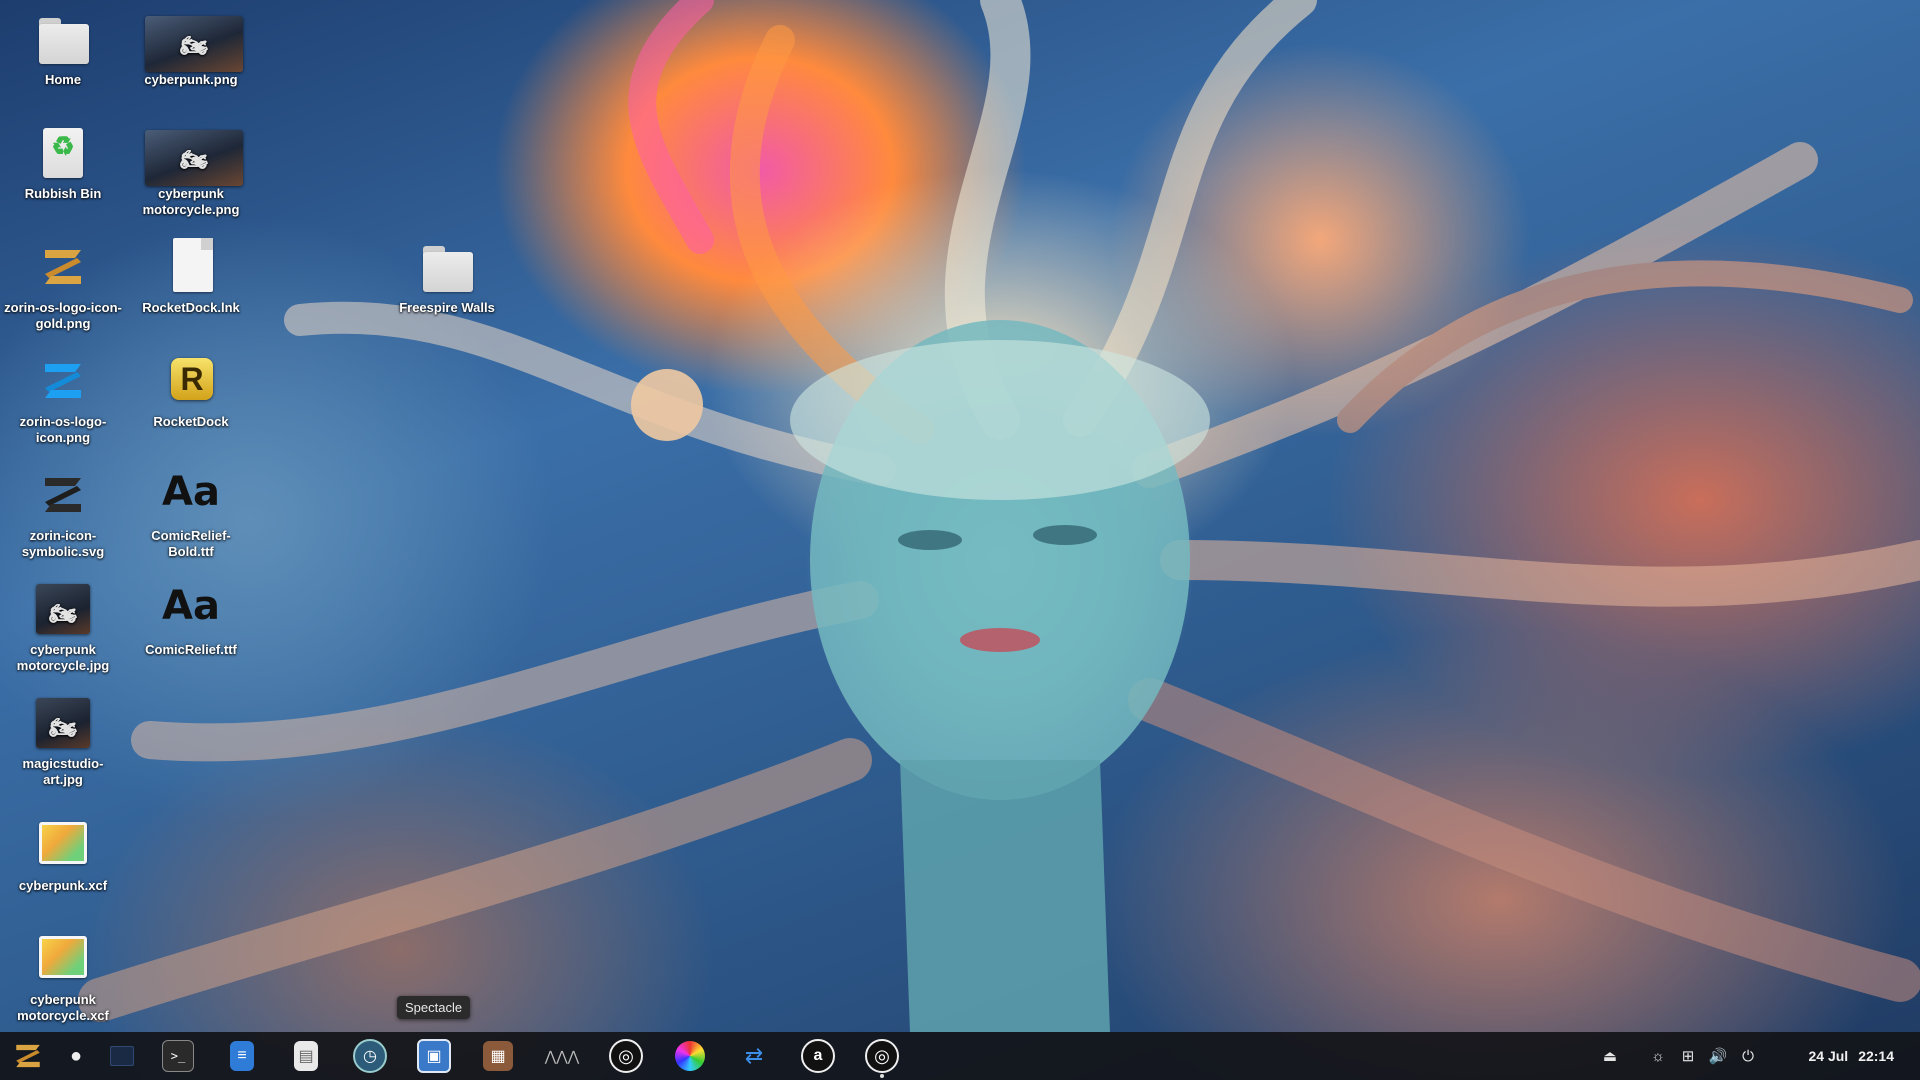  I want to click on desktop-icon-home: Home, so click(63, 48).